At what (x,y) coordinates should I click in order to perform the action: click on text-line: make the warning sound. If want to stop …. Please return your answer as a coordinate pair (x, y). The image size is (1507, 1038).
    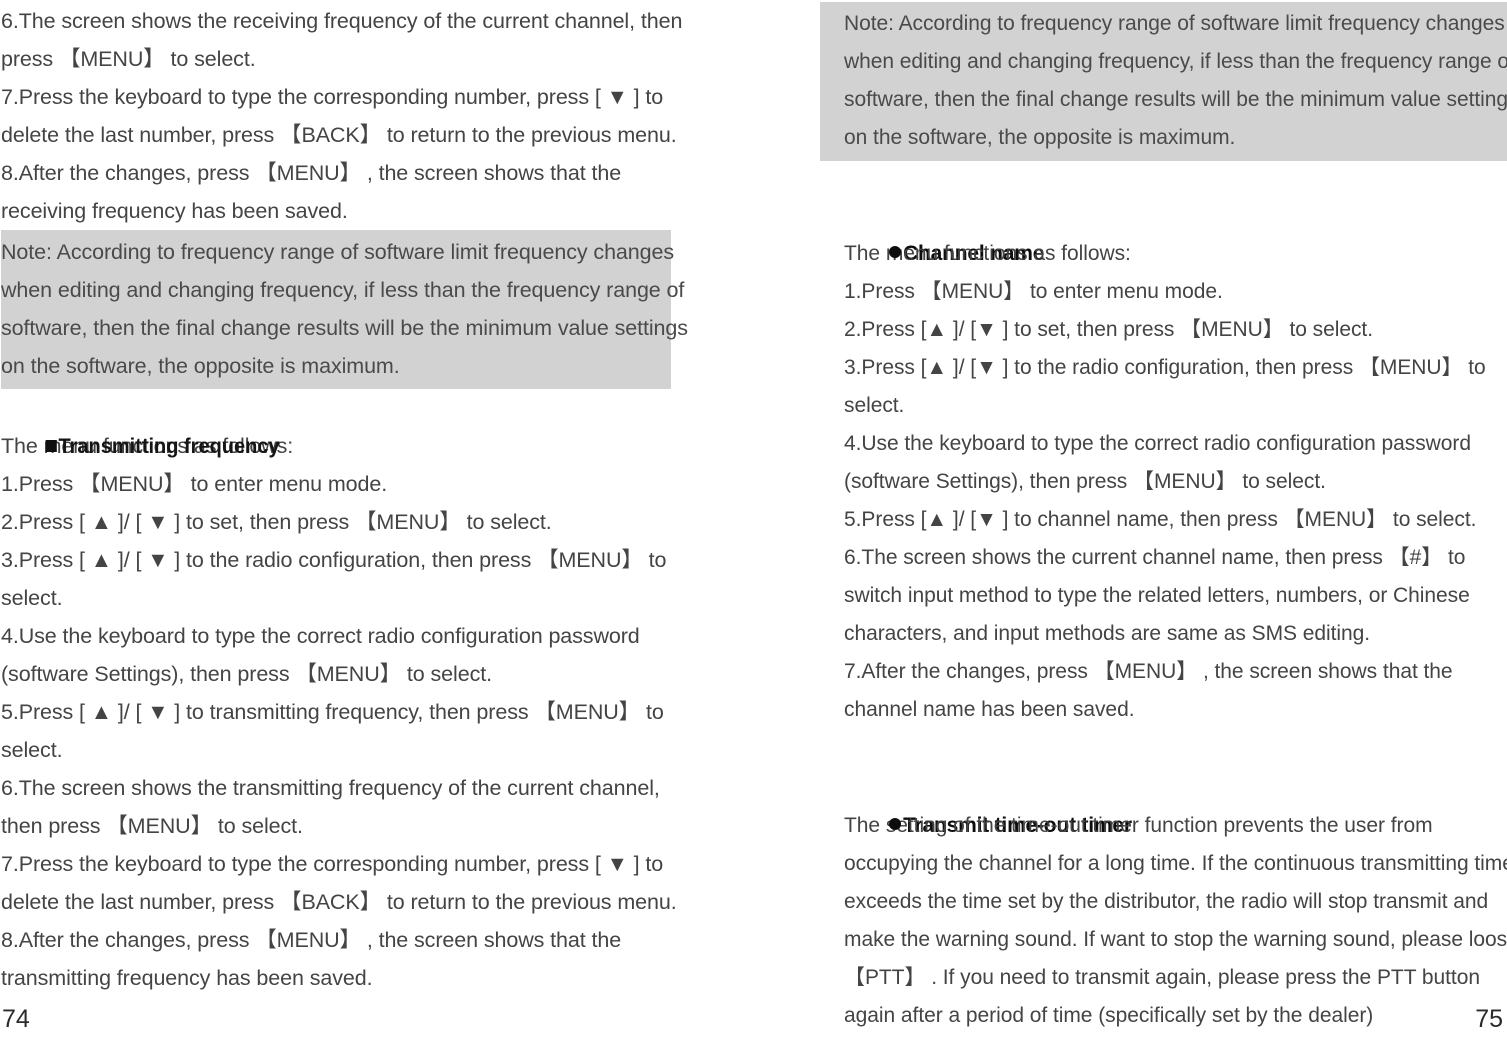
    Looking at the image, I should click on (1175, 939).